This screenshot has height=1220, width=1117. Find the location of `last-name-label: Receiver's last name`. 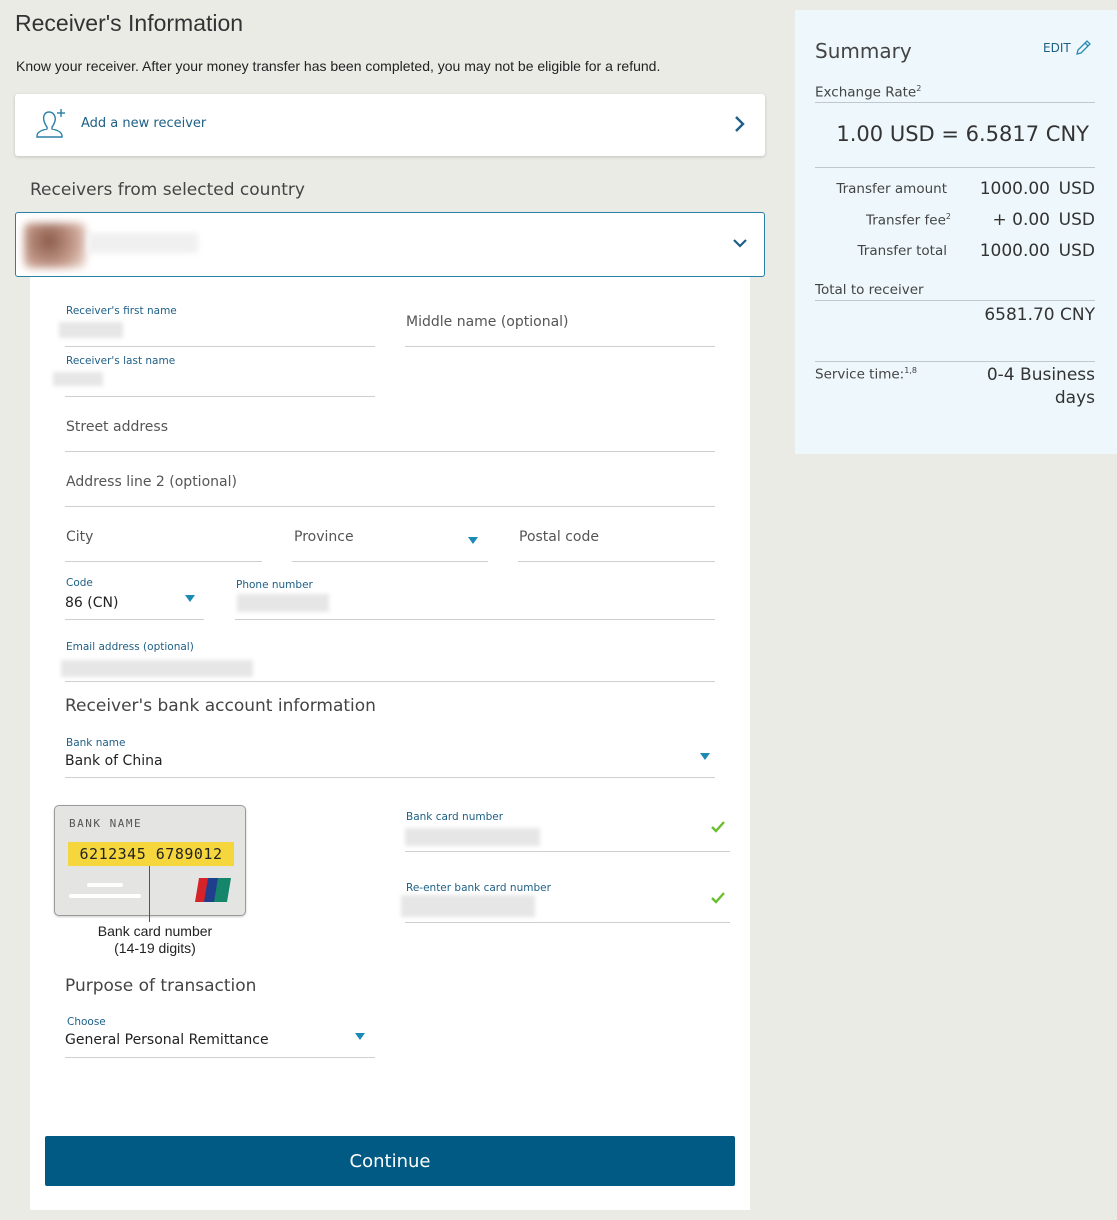

last-name-label: Receiver's last name is located at coordinates (121, 361).